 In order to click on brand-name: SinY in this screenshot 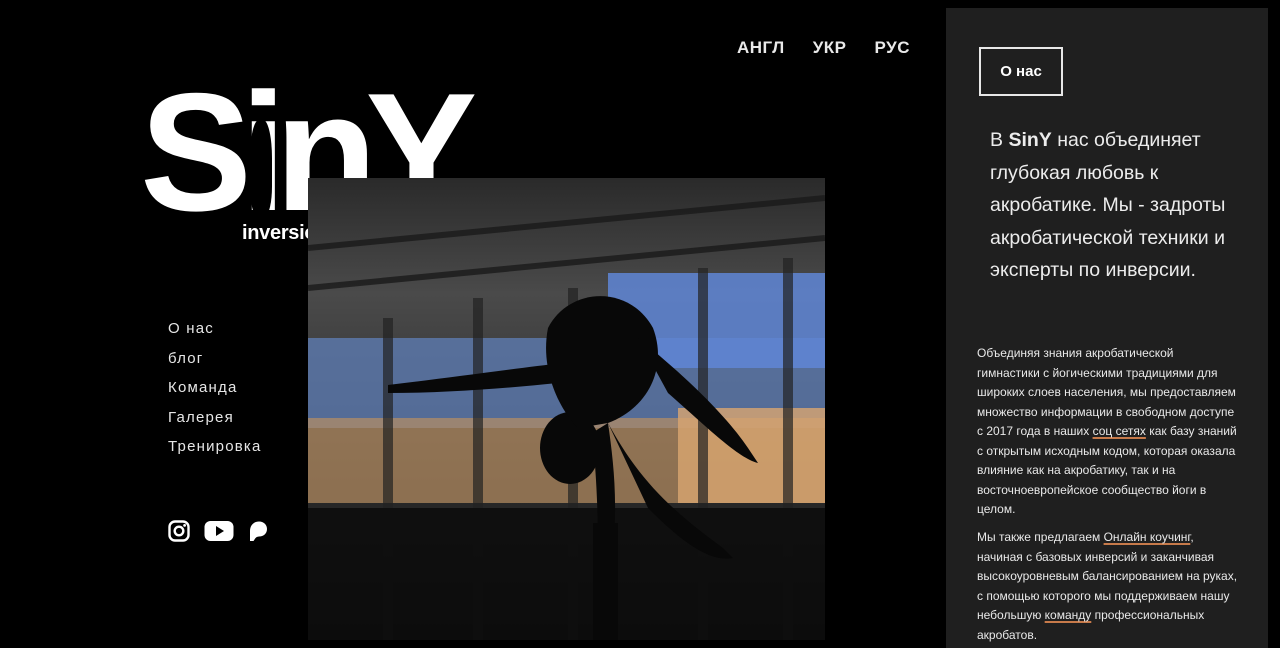, I will do `click(1030, 140)`.